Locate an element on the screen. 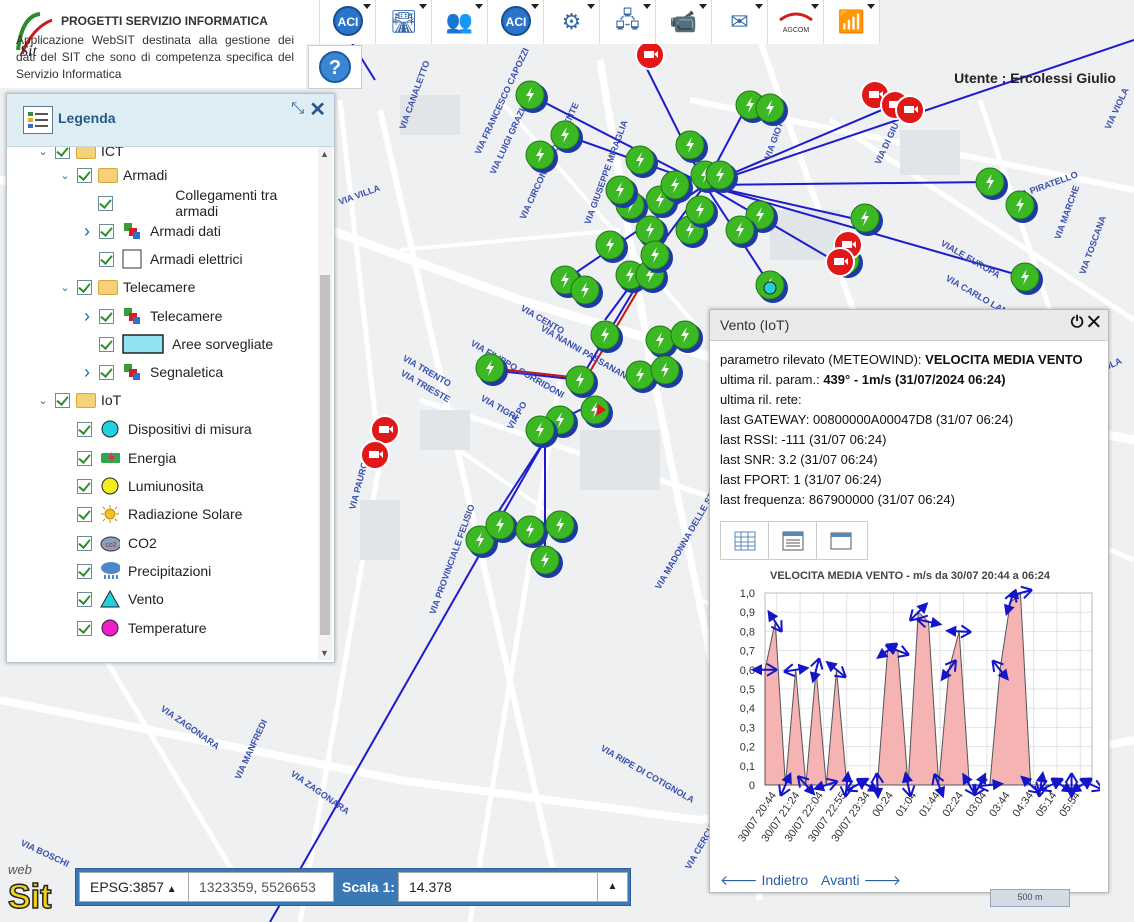 This screenshot has height=922, width=1134. scale-input: 14.378 is located at coordinates (498, 887).